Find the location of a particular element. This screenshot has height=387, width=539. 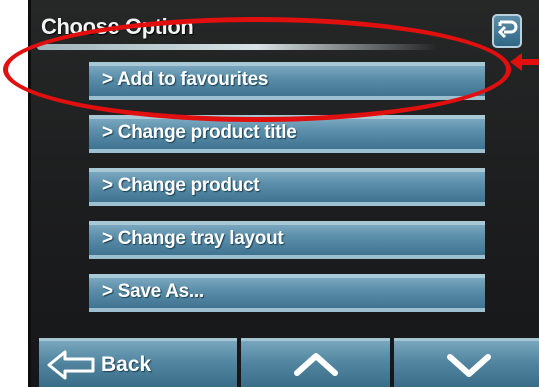

return-arrow-icon is located at coordinates (507, 31).